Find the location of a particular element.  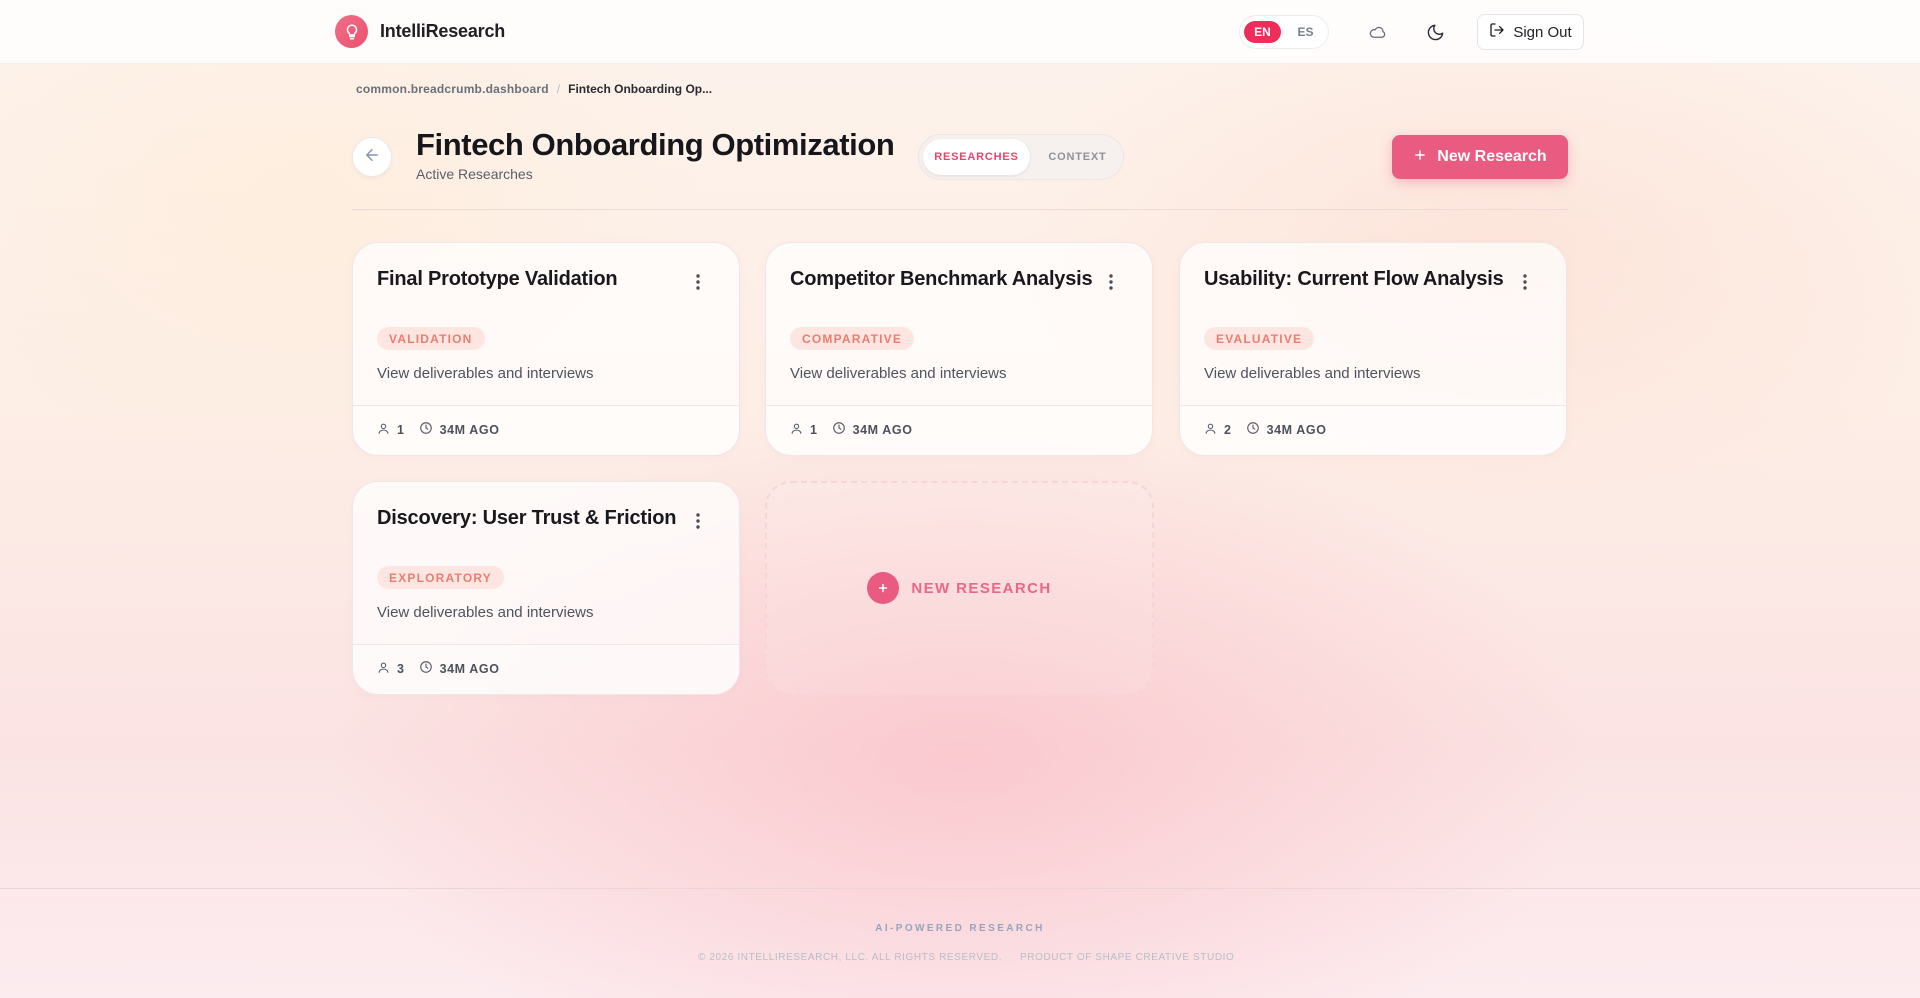

back-button is located at coordinates (372, 157).